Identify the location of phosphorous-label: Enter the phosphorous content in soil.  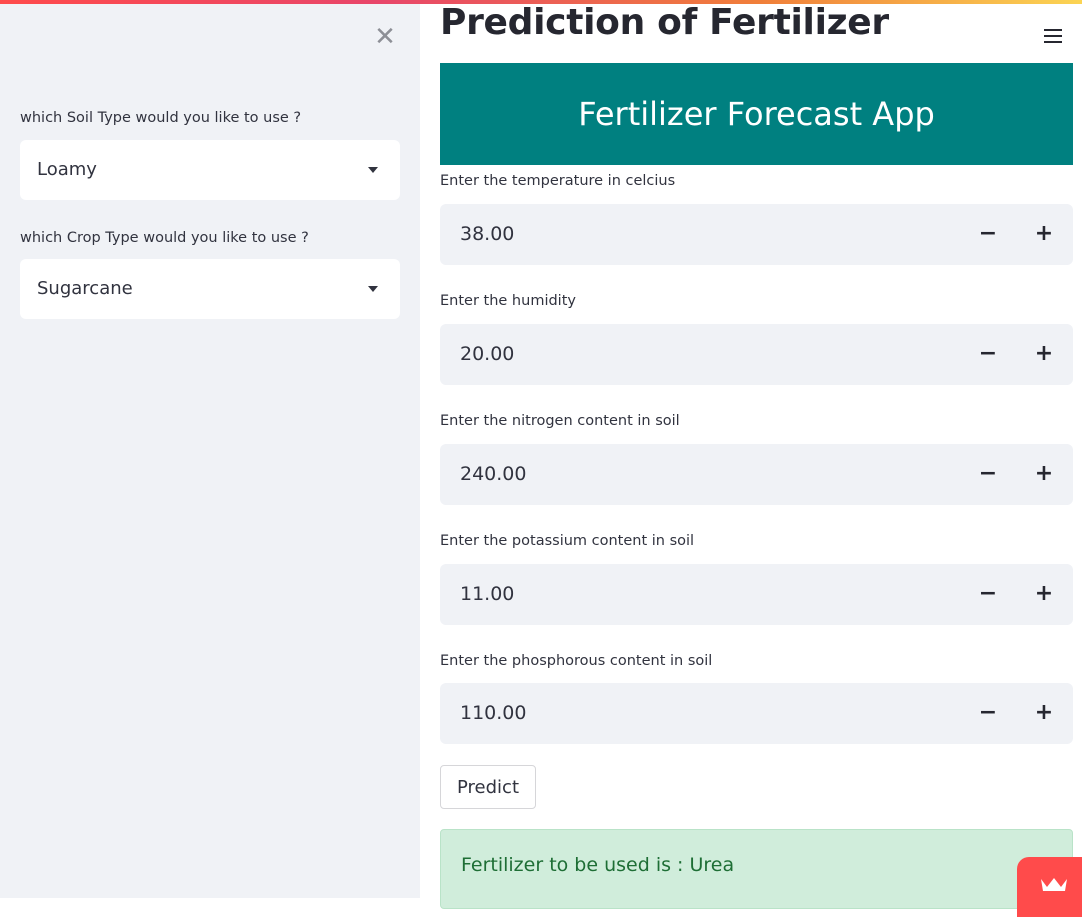
(576, 661).